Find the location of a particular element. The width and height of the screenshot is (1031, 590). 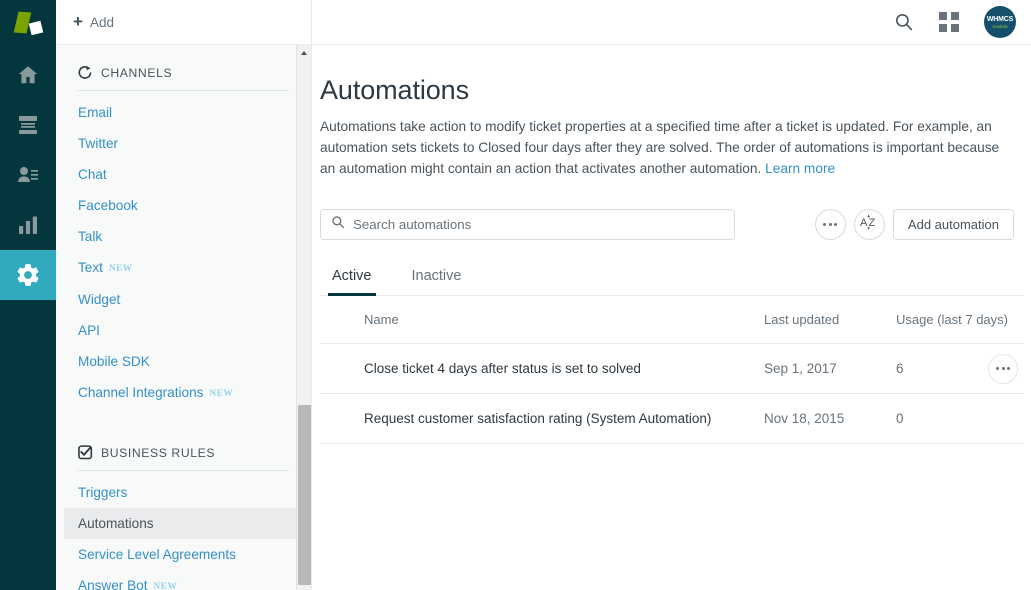

sidebar-item-answer-bot: Answer Bot NEW is located at coordinates (183, 580).